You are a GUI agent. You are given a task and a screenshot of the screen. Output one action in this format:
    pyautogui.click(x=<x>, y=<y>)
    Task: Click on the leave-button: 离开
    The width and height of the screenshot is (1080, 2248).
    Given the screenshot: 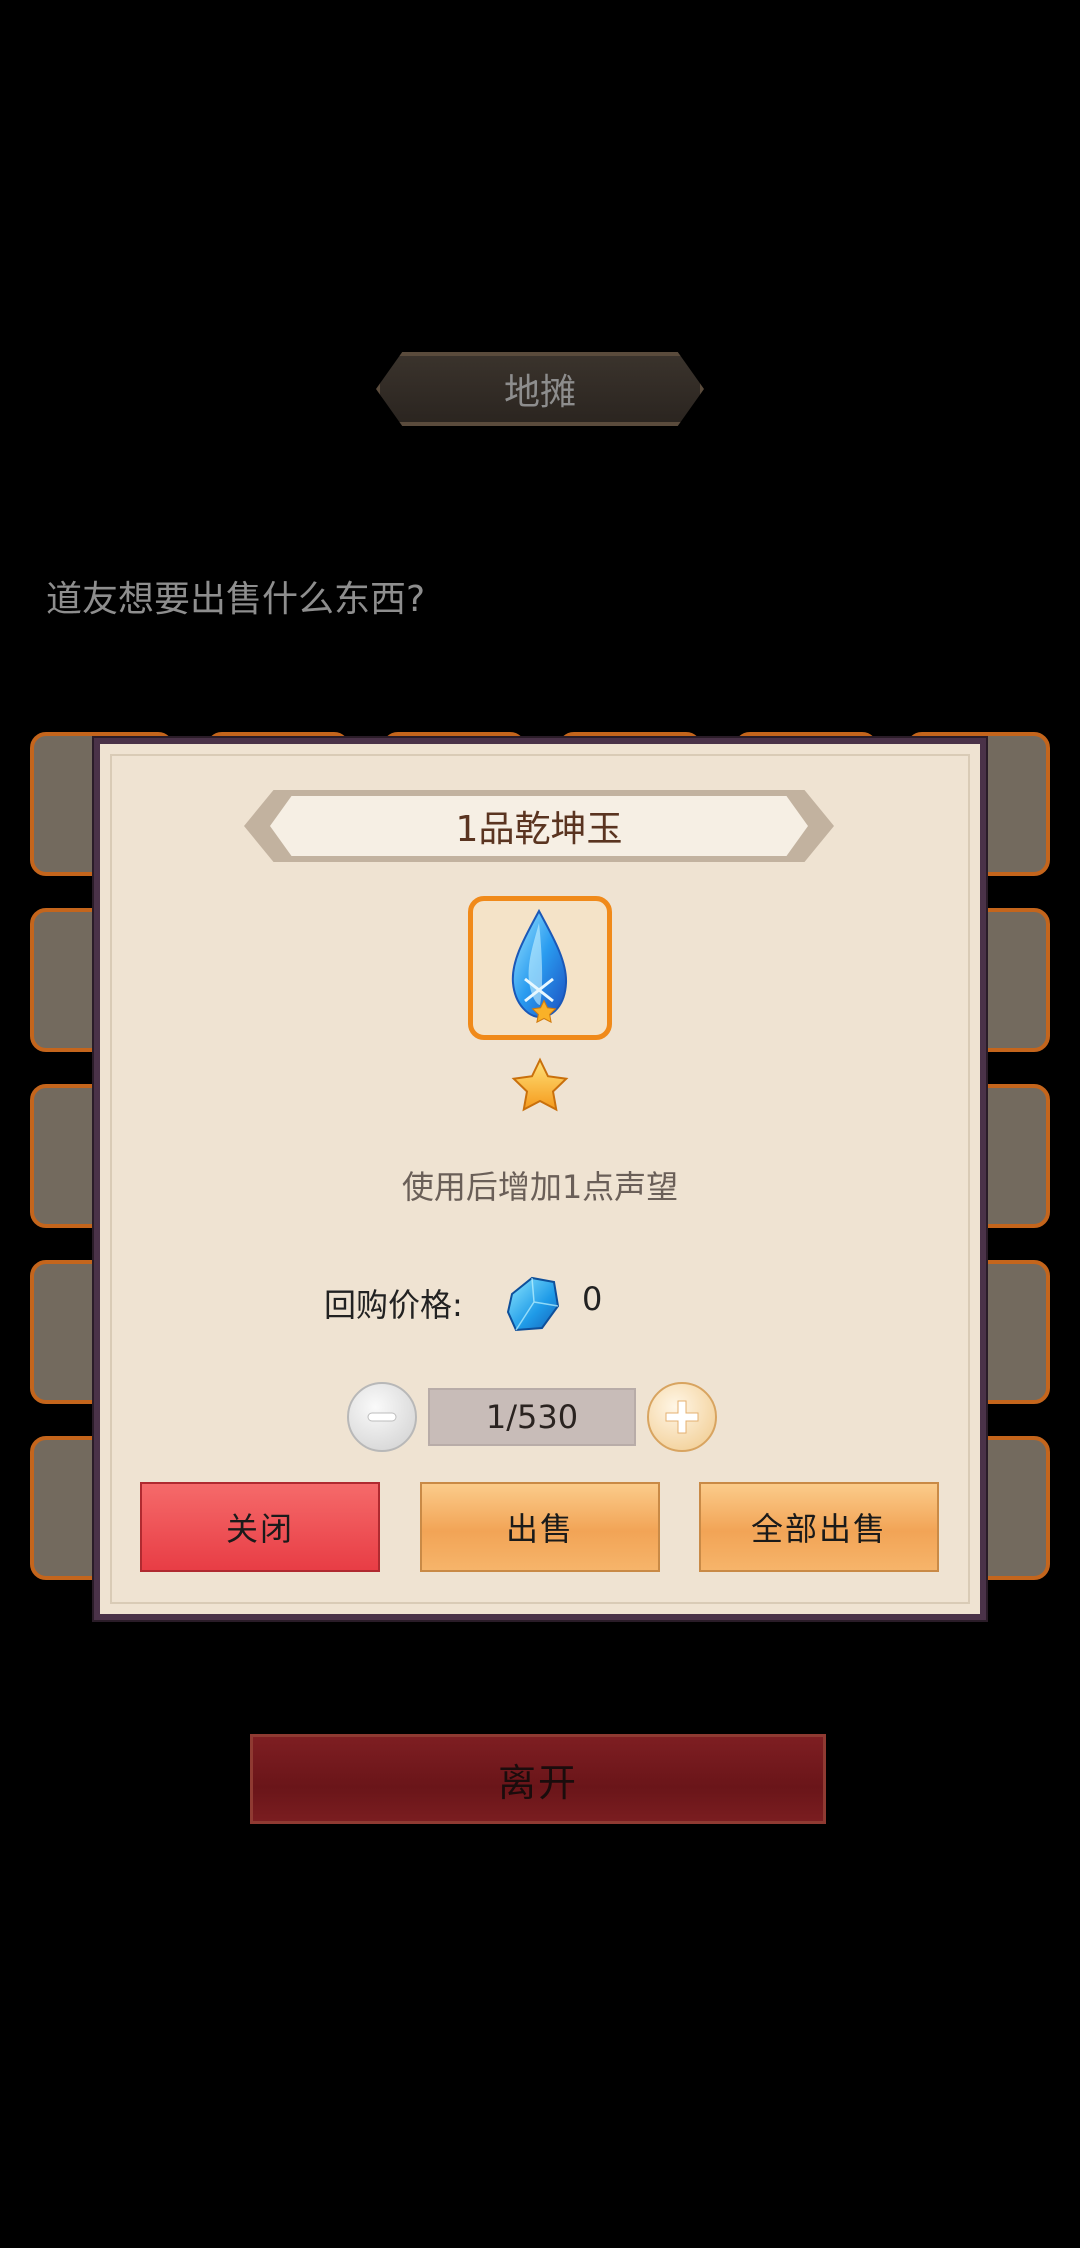 What is the action you would take?
    pyautogui.click(x=538, y=1779)
    